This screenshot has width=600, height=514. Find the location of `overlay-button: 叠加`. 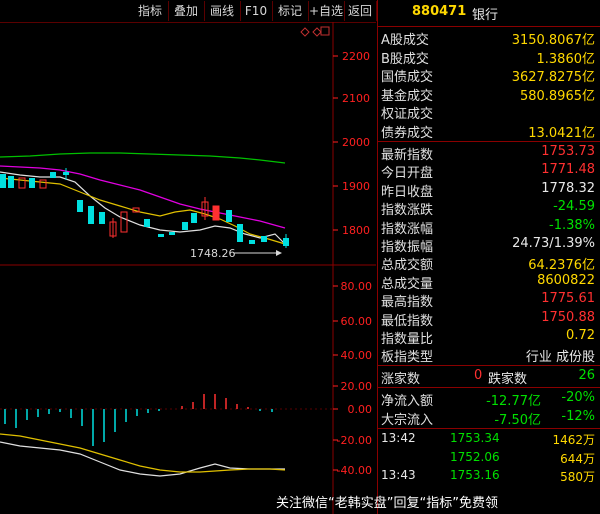

overlay-button: 叠加 is located at coordinates (186, 11).